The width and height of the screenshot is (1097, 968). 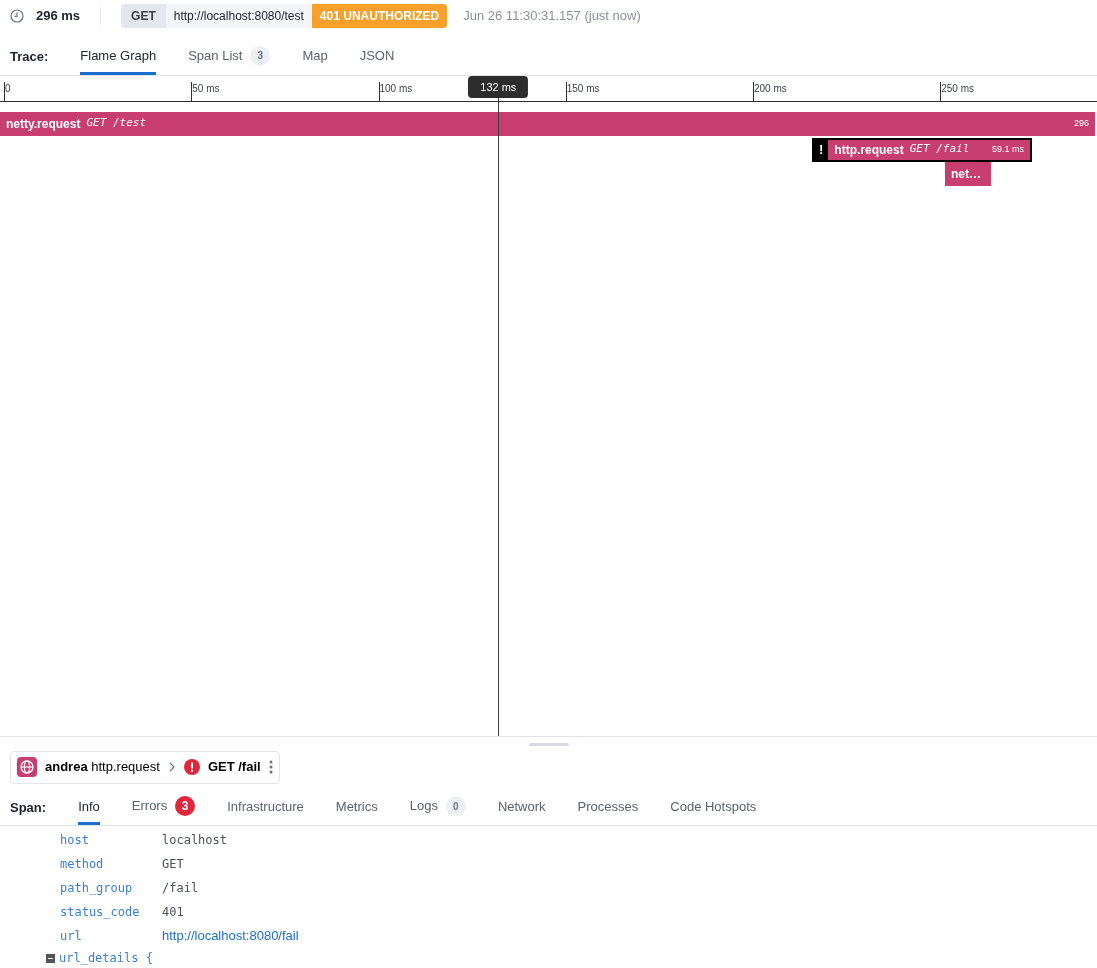 What do you see at coordinates (111, 840) in the screenshot?
I see `attribute-key: host` at bounding box center [111, 840].